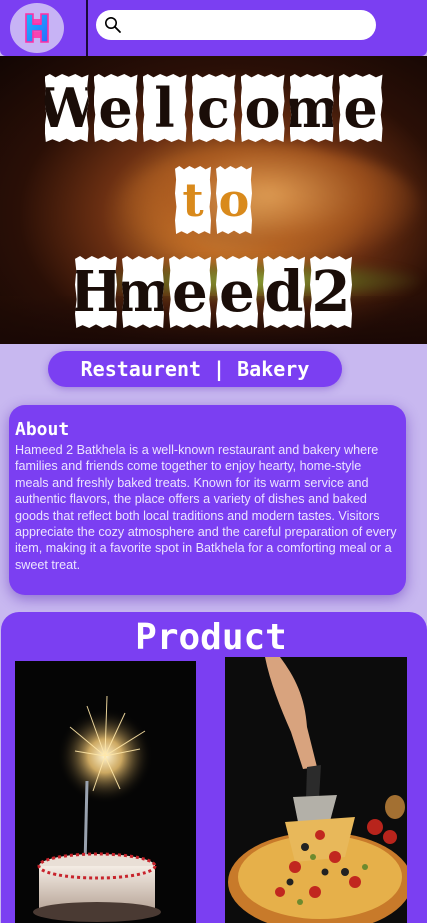 The image size is (427, 923). Describe the element at coordinates (87, 28) in the screenshot. I see `header-divider` at that location.